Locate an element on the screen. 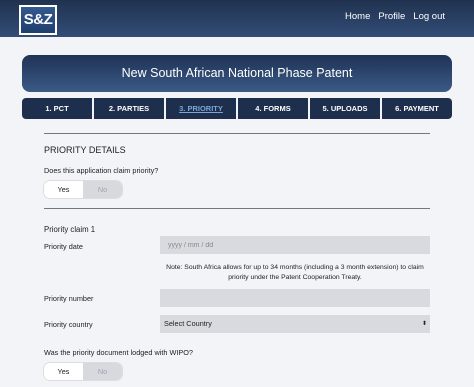 The width and height of the screenshot is (474, 387). tab-priority: 3. PRIORITY is located at coordinates (201, 108).